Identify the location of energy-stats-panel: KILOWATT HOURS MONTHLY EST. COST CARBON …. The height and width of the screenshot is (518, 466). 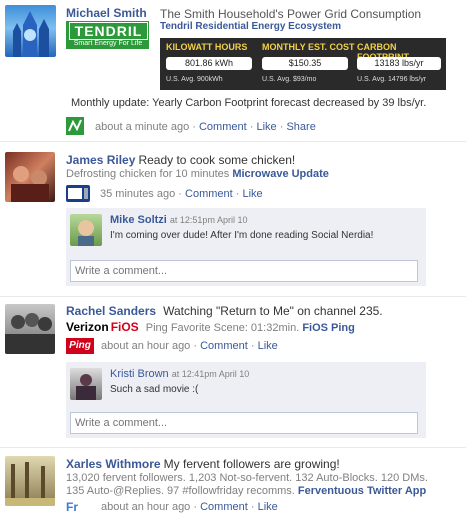
(303, 64).